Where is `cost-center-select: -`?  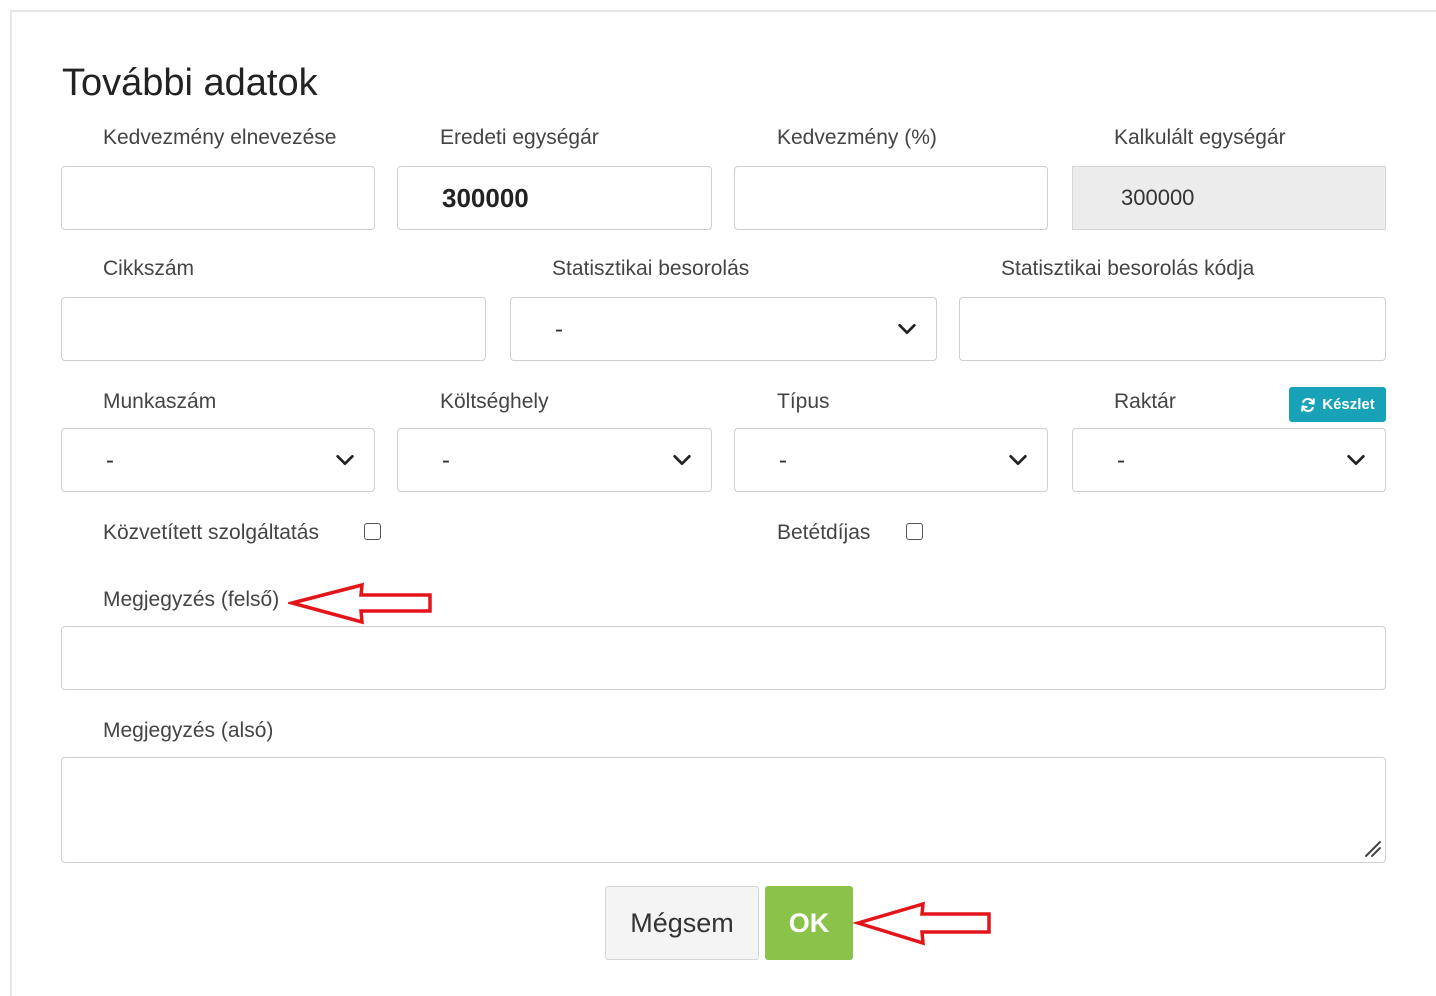 cost-center-select: - is located at coordinates (554, 460).